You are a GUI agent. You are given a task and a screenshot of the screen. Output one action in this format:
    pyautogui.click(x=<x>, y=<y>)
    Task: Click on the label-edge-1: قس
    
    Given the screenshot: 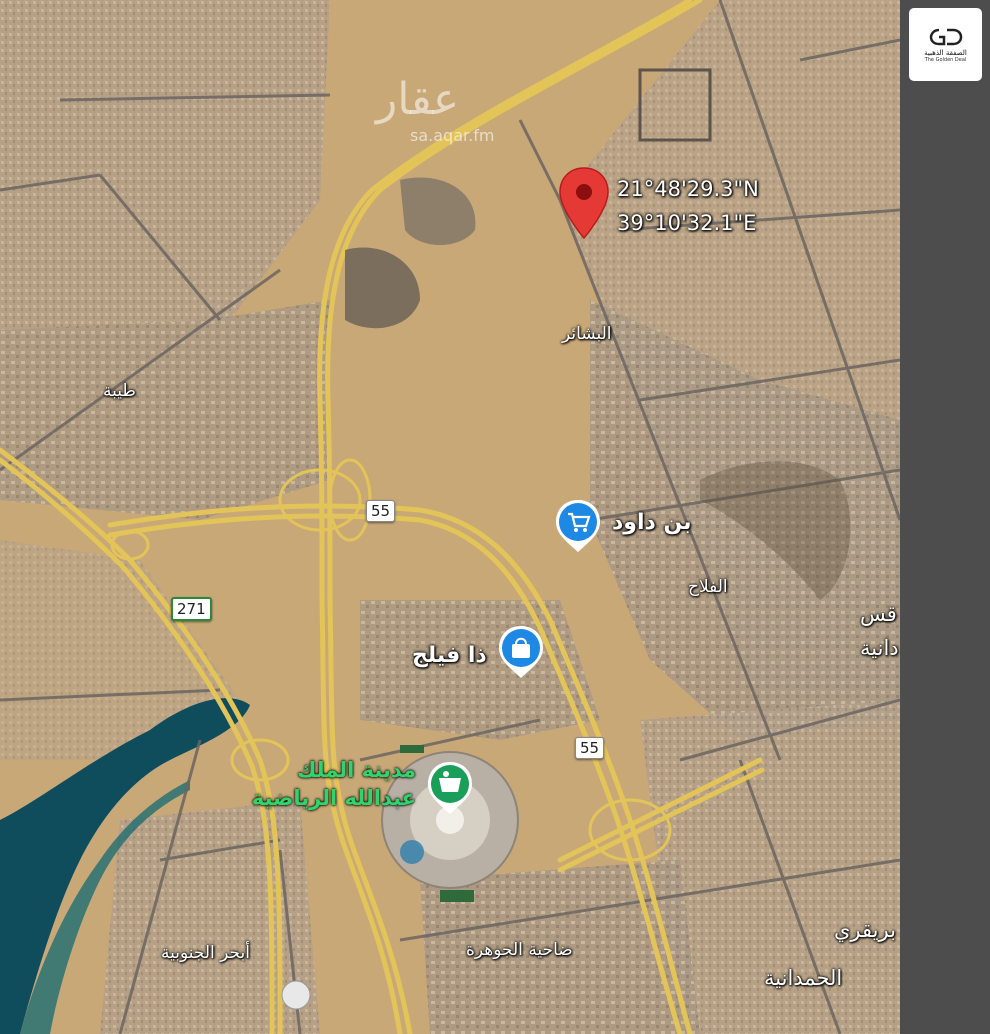 What is the action you would take?
    pyautogui.click(x=878, y=614)
    